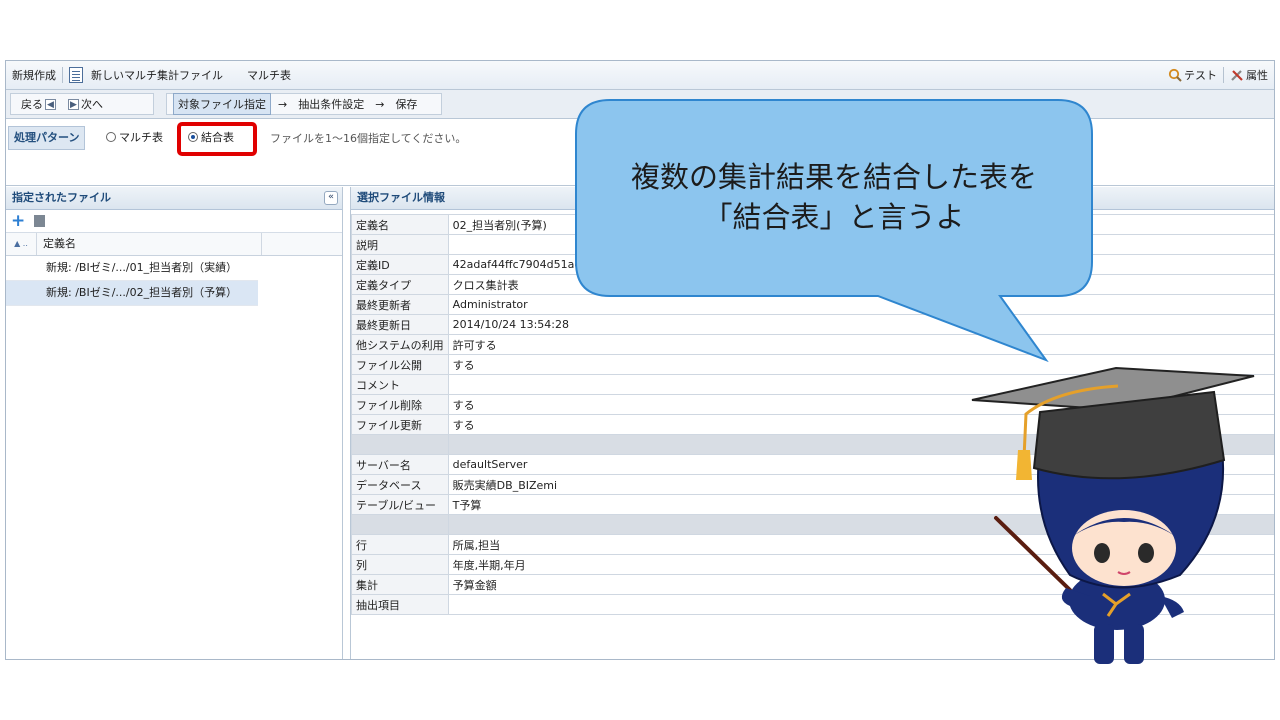  Describe the element at coordinates (400, 284) in the screenshot. I see `property-key: 定義タイプ` at that location.